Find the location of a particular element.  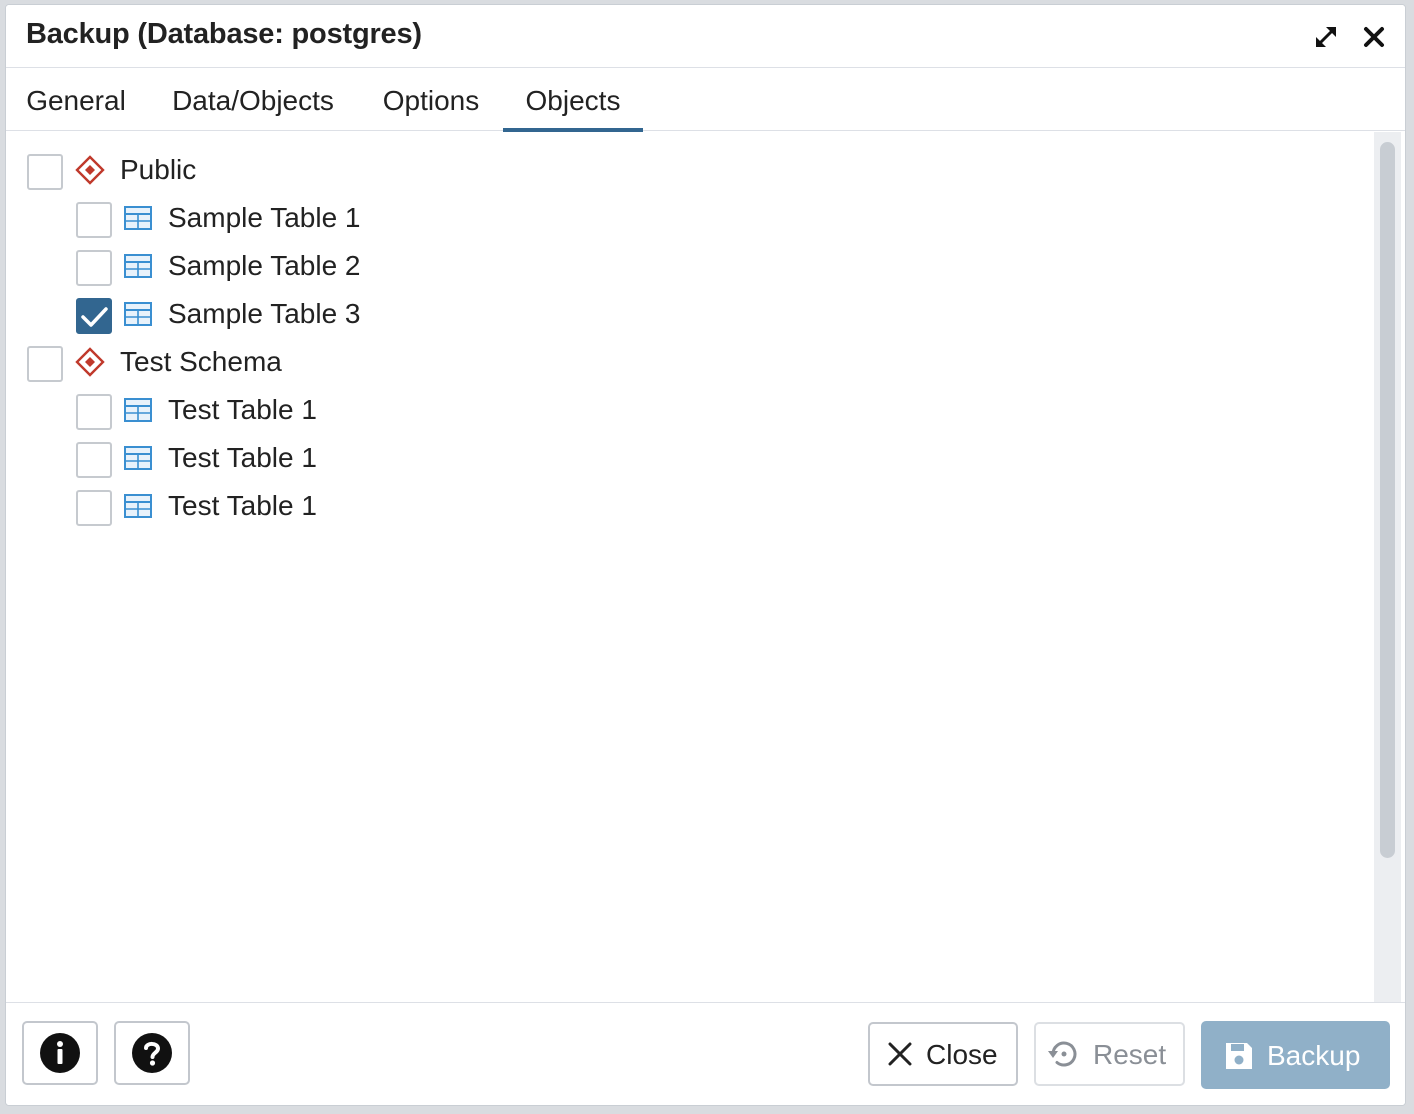

close-icon is located at coordinates (1374, 37).